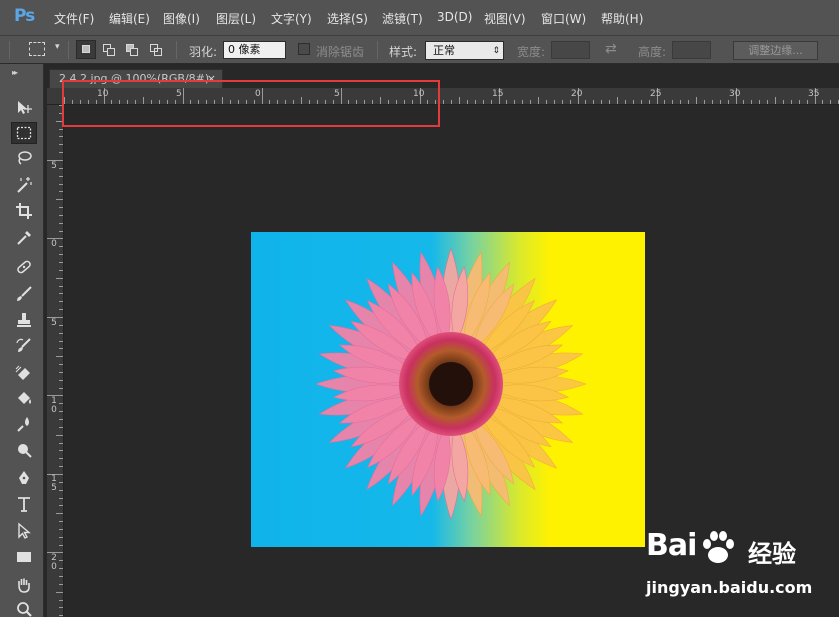 The image size is (839, 617). What do you see at coordinates (24, 607) in the screenshot?
I see `zoom-tool` at bounding box center [24, 607].